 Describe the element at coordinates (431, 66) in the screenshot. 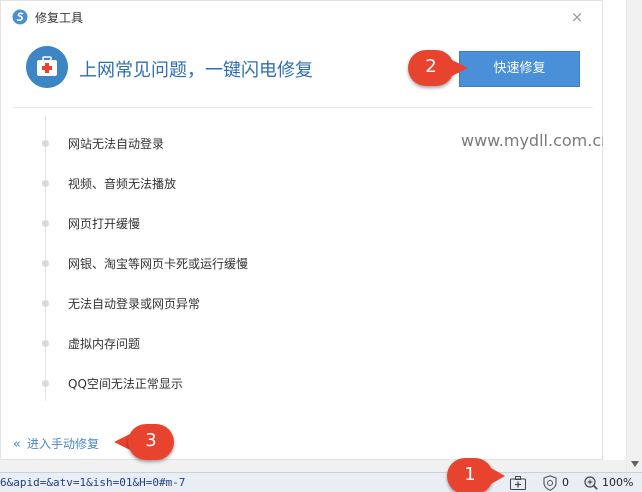

I see `marker-number: 2` at that location.